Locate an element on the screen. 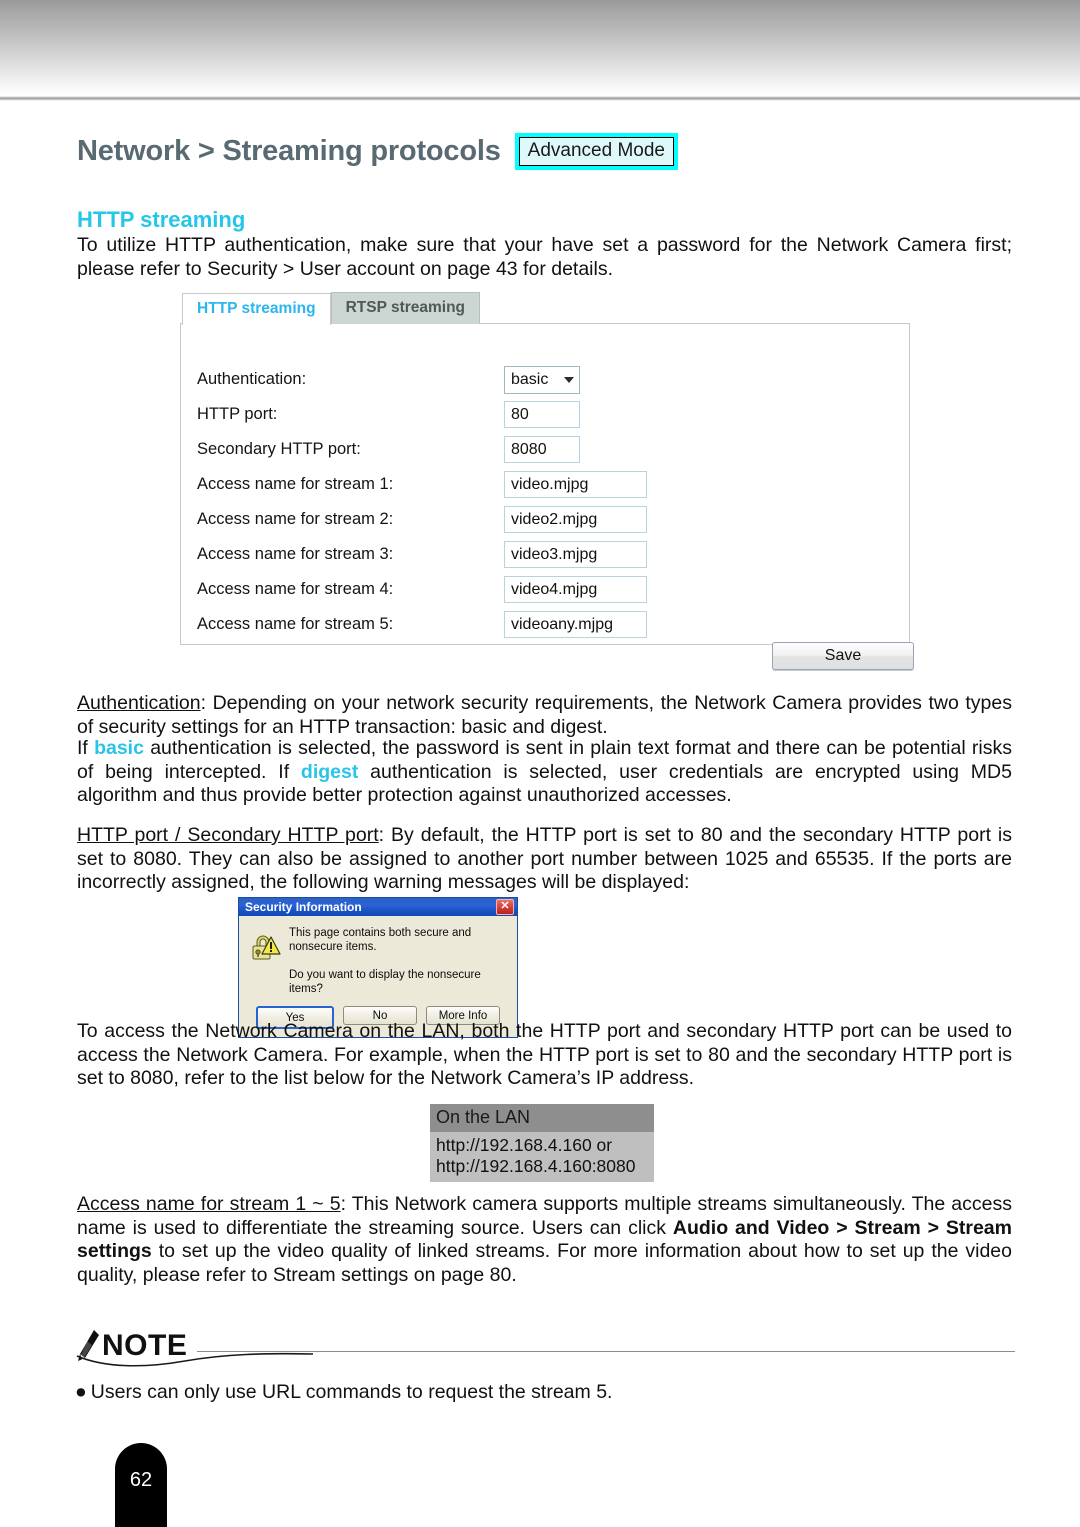 The width and height of the screenshot is (1080, 1527). authentication-select: basic is located at coordinates (542, 379).